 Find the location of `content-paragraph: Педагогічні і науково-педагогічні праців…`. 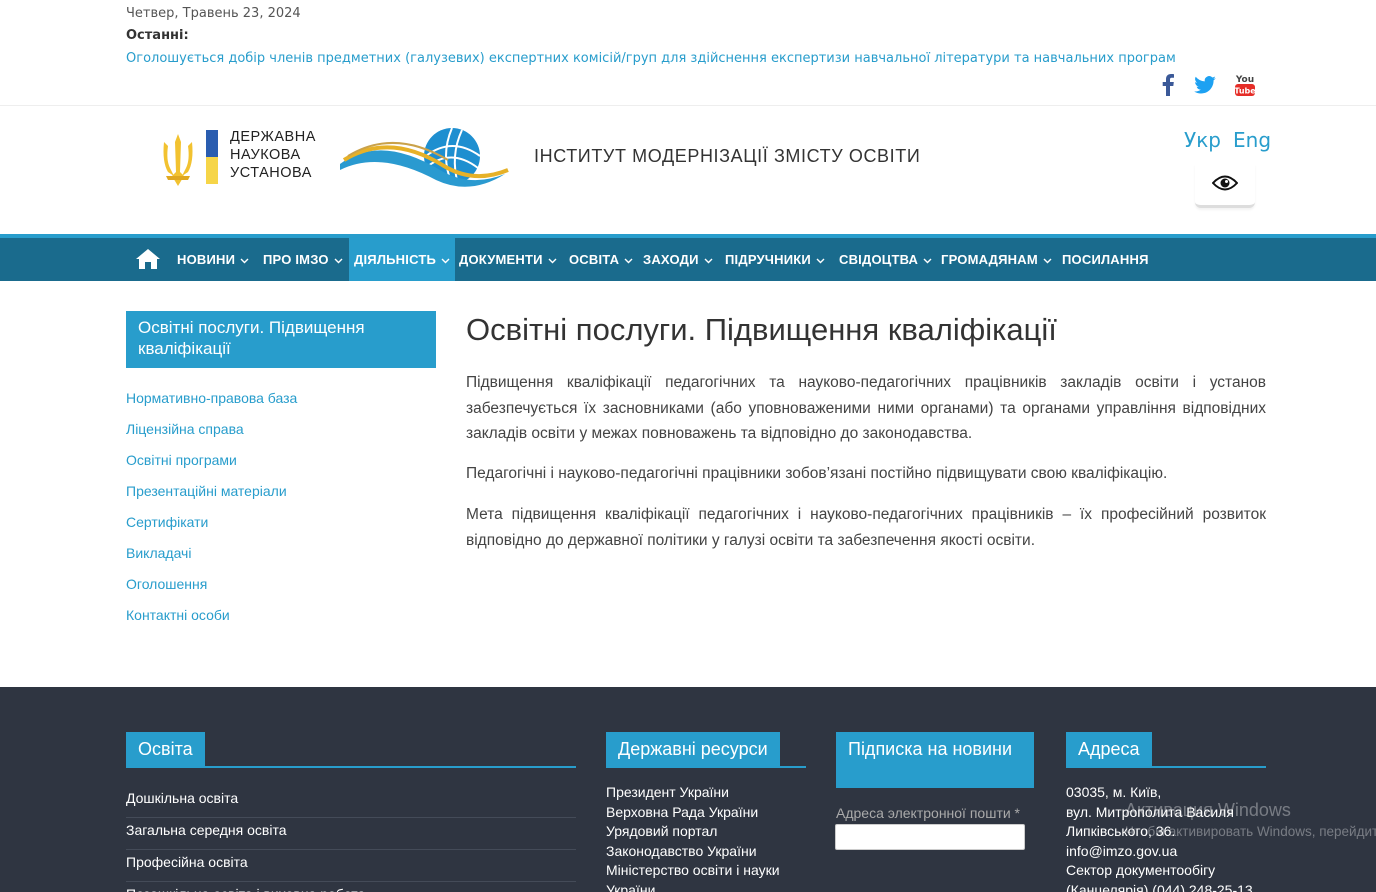

content-paragraph: Педагогічні і науково-педагогічні праців… is located at coordinates (817, 473).